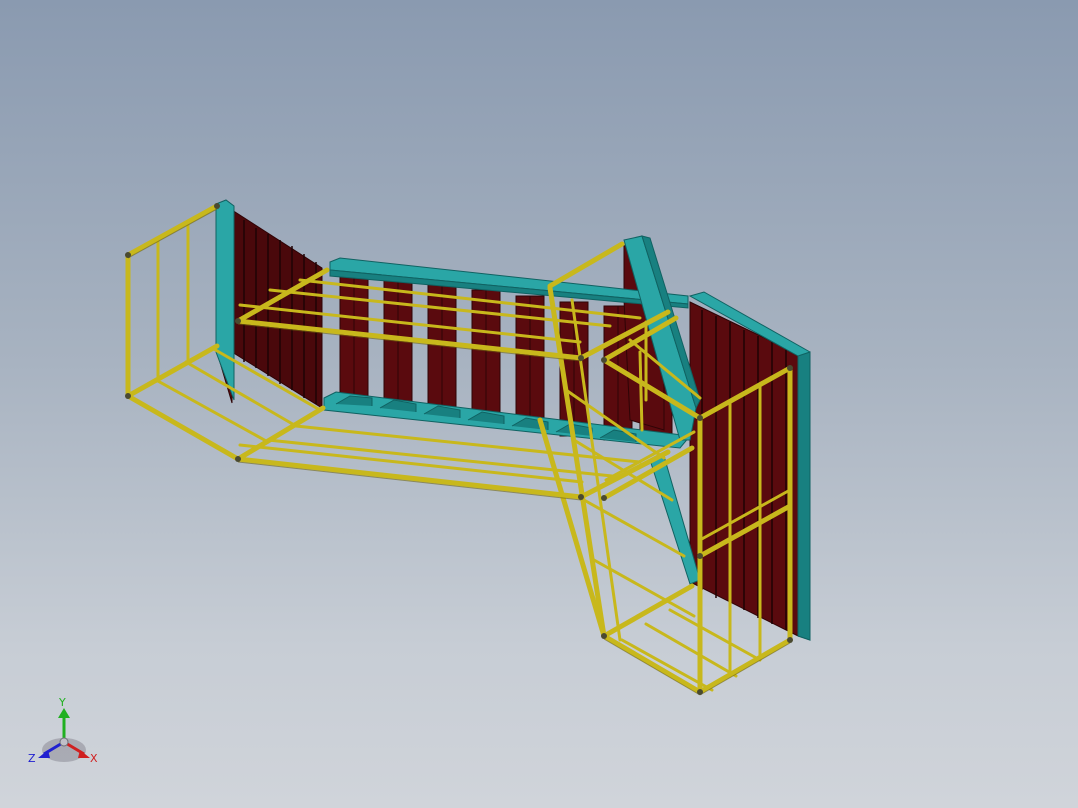  Describe the element at coordinates (32, 758) in the screenshot. I see `z-axis-label: Z` at that location.